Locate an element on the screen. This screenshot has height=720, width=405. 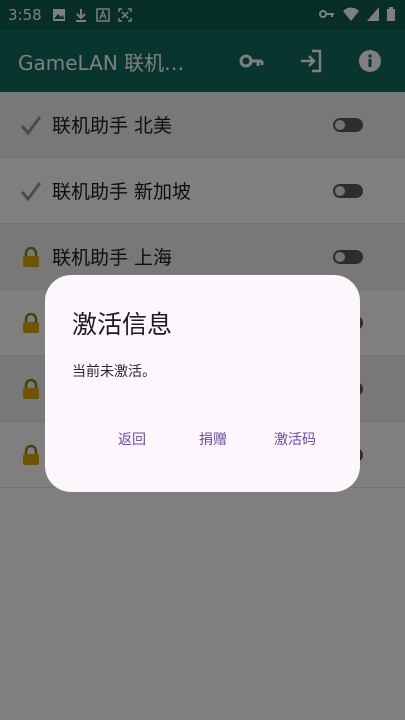
back-button: 返回 is located at coordinates (132, 439).